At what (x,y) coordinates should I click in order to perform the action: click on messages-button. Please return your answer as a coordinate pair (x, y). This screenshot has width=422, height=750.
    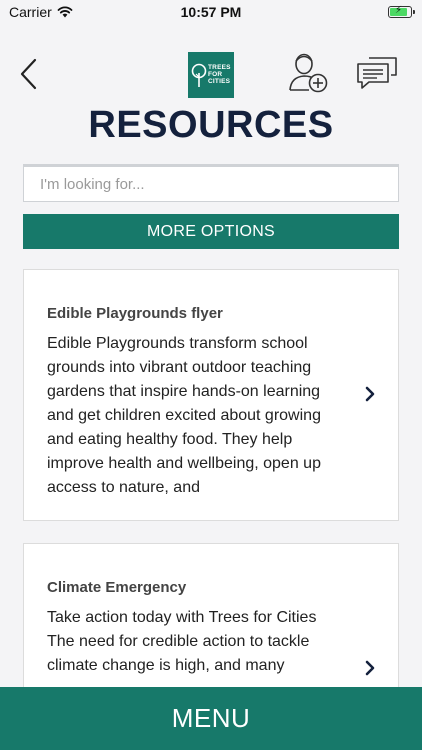
    Looking at the image, I should click on (377, 74).